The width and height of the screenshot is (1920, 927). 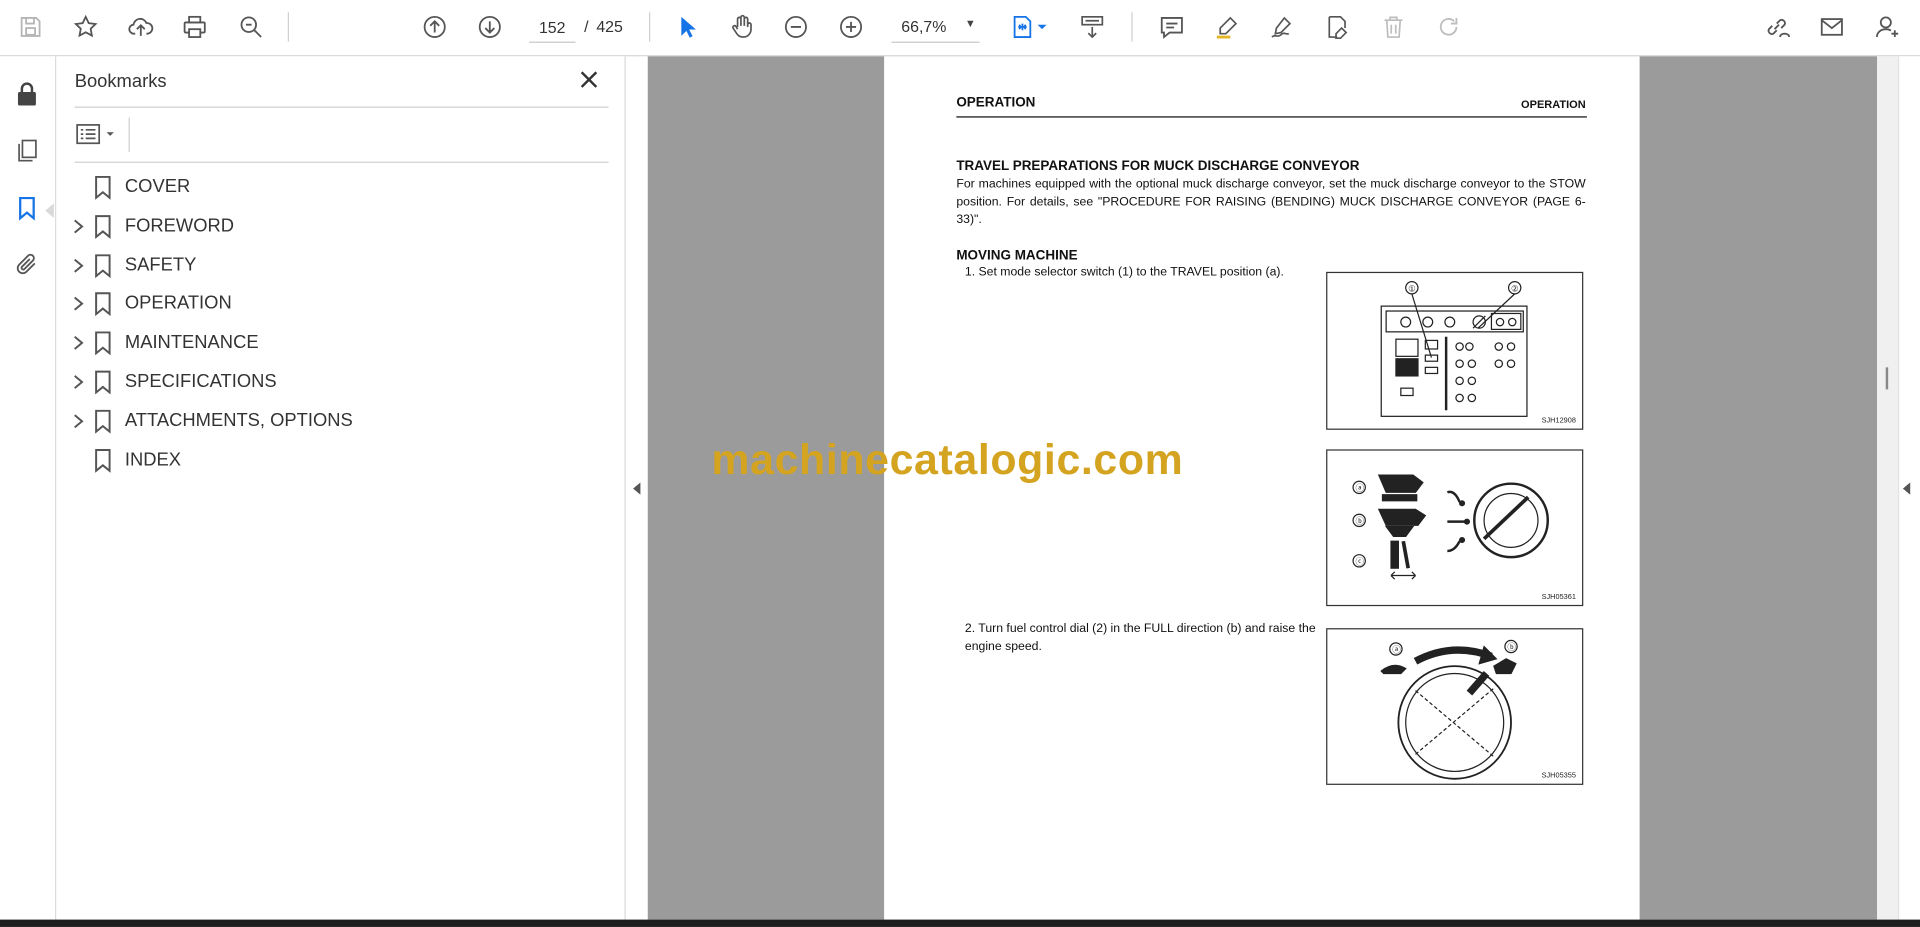 What do you see at coordinates (1455, 706) in the screenshot?
I see `figure-fuel-dial: ⓐ ⓑ SJH05355` at bounding box center [1455, 706].